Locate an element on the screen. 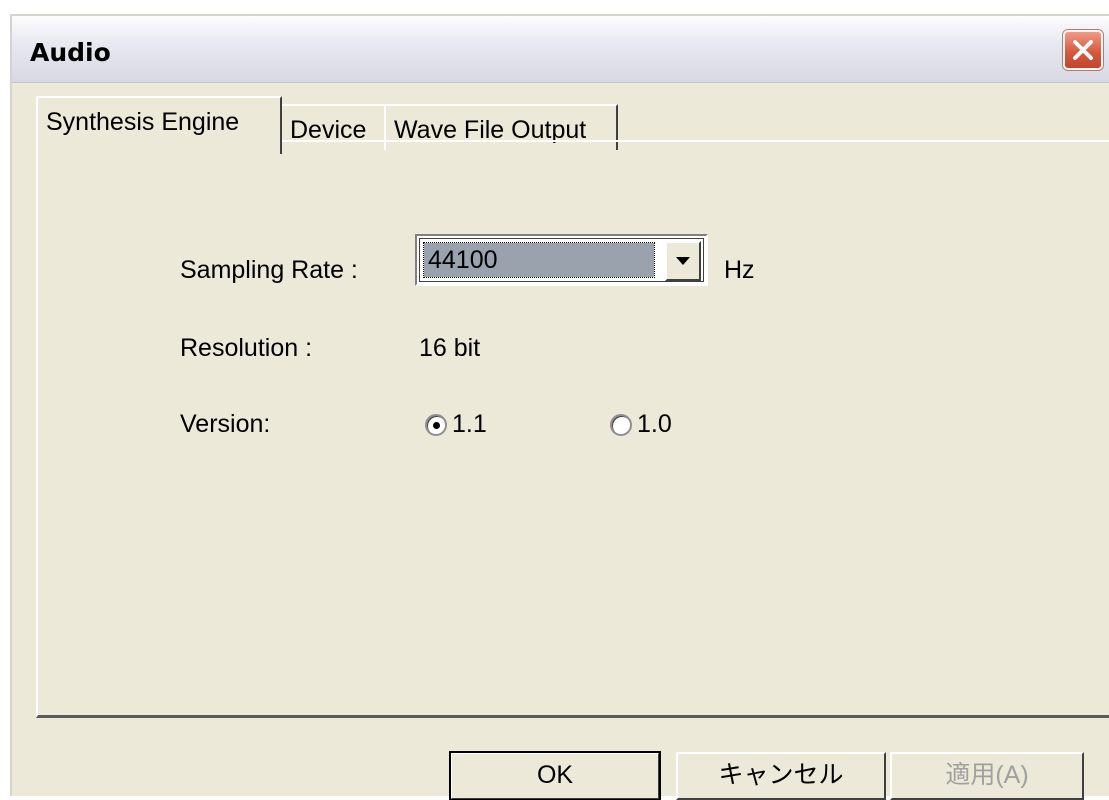 The width and height of the screenshot is (1109, 800). close-icon is located at coordinates (1083, 50).